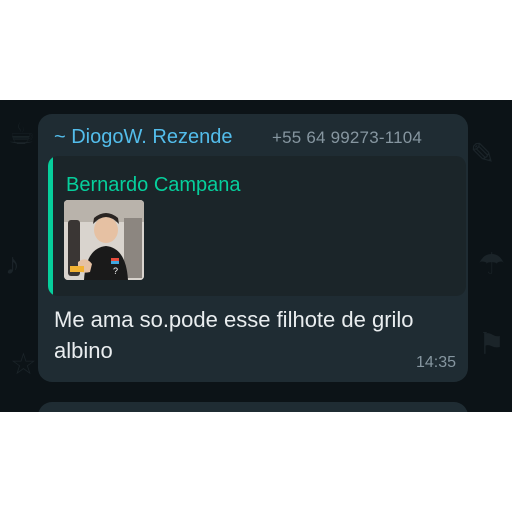 This screenshot has width=512, height=512. What do you see at coordinates (491, 344) in the screenshot?
I see `doodle-icon: ⚑` at bounding box center [491, 344].